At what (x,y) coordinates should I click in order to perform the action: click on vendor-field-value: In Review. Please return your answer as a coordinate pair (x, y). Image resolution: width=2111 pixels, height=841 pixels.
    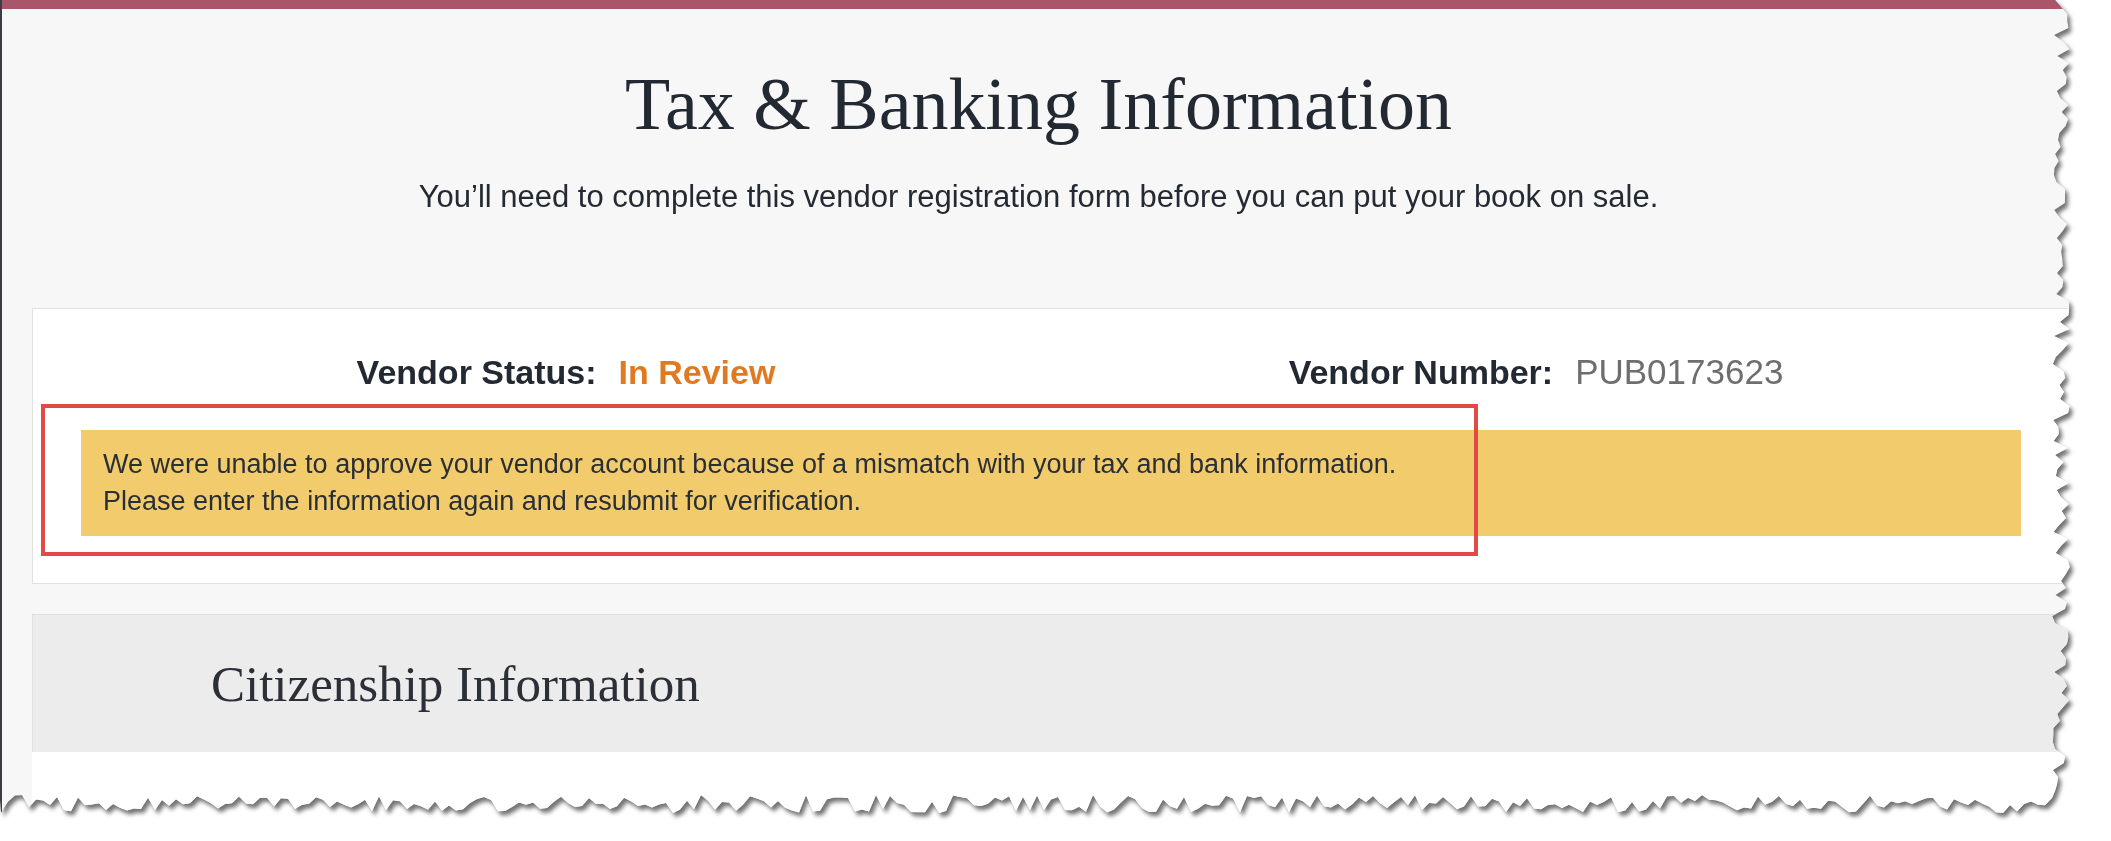
    Looking at the image, I should click on (697, 372).